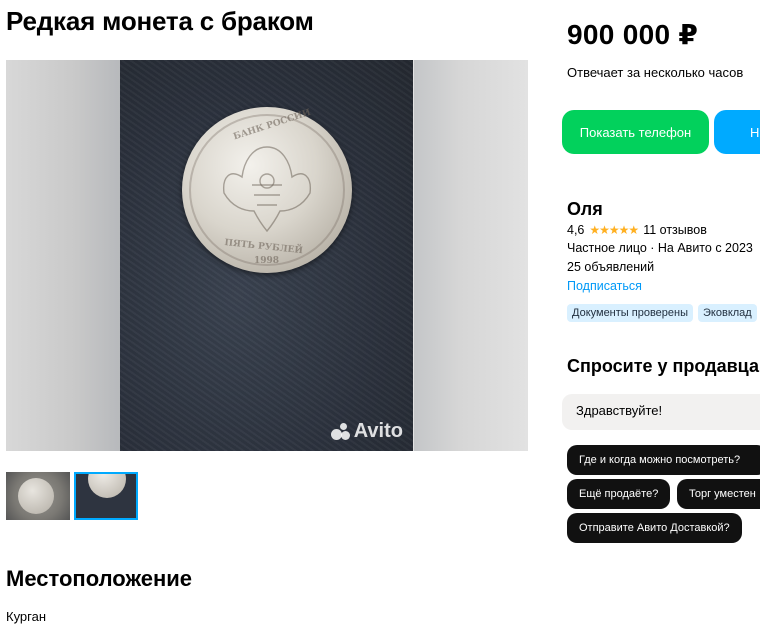 The image size is (760, 630). What do you see at coordinates (663, 460) in the screenshot?
I see `quick-question-chip: Где и когда можно посмотреть?` at bounding box center [663, 460].